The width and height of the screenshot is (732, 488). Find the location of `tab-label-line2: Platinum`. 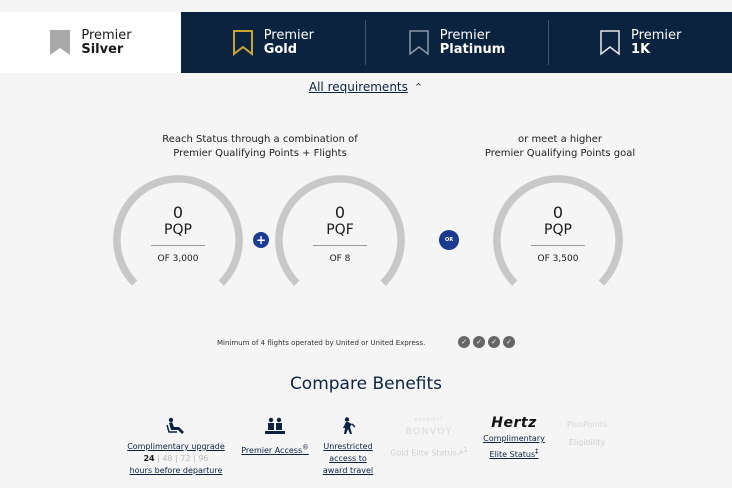

tab-label-line2: Platinum is located at coordinates (472, 49).